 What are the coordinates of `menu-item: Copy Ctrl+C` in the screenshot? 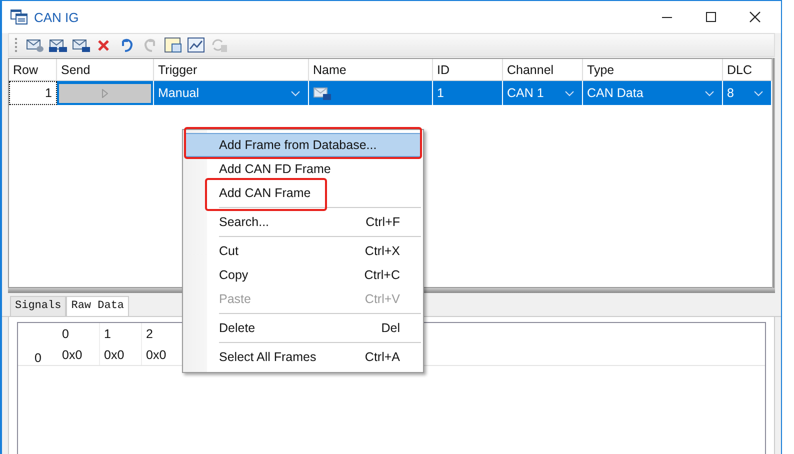 It's located at (303, 275).